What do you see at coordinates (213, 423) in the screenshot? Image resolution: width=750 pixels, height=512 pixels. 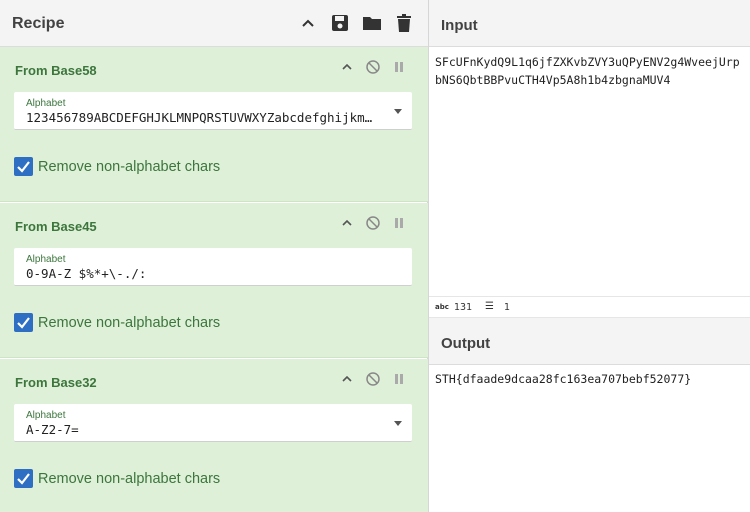 I see `alphabet-select: Alphabet A-Z2-7=` at bounding box center [213, 423].